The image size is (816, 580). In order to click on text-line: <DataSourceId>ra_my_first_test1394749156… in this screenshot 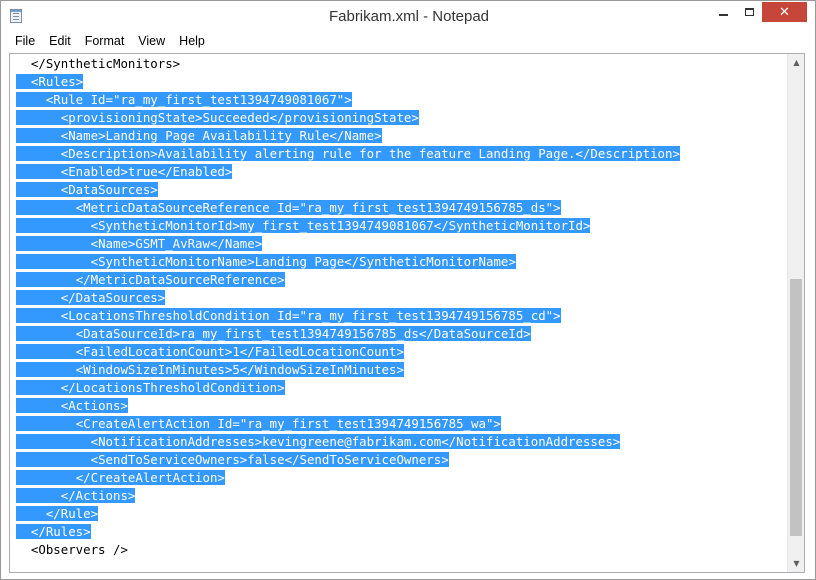, I will do `click(348, 334)`.